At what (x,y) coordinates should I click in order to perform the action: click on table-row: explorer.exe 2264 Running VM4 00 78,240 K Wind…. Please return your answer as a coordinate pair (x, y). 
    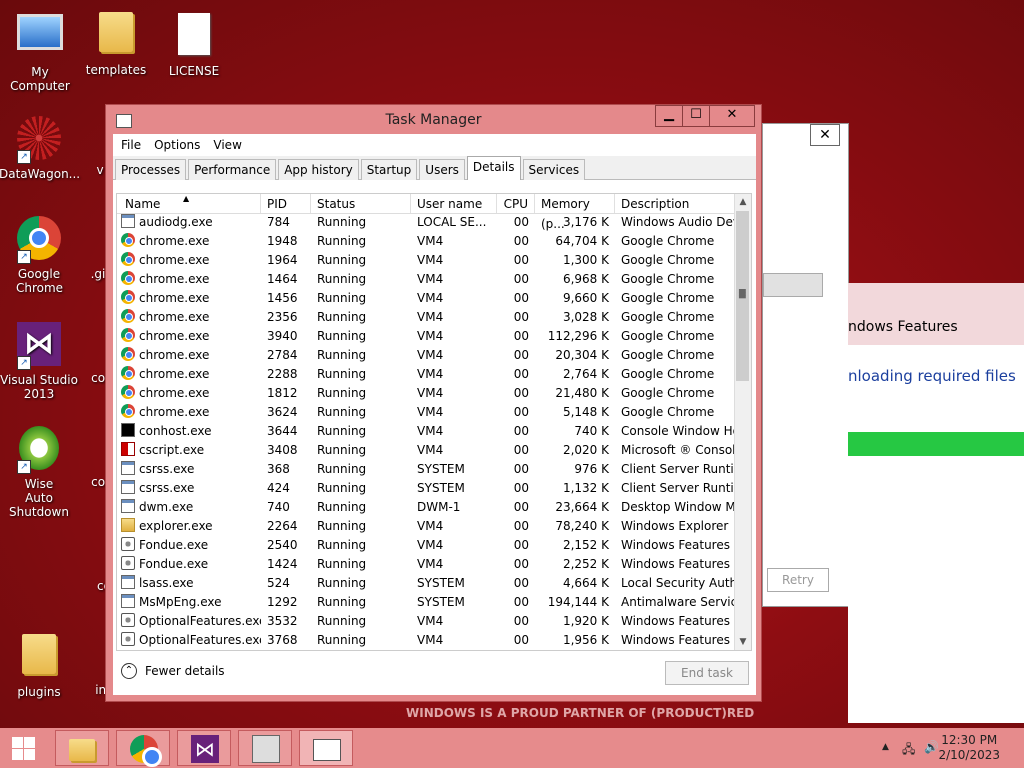
    Looking at the image, I should click on (427, 526).